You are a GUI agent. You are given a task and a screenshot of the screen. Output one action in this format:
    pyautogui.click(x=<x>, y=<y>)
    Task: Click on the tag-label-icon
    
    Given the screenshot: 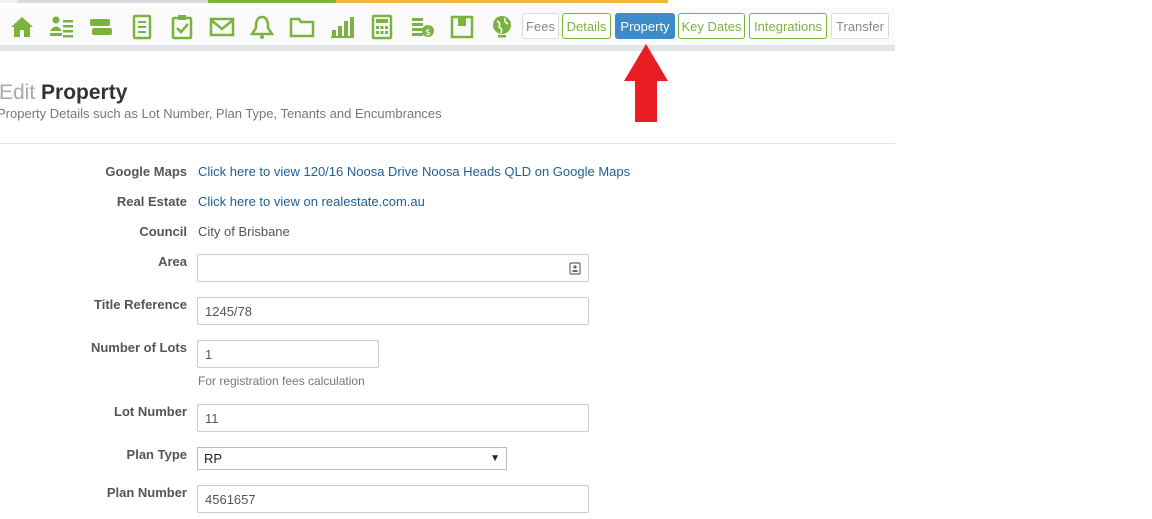 What is the action you would take?
    pyautogui.click(x=101, y=27)
    